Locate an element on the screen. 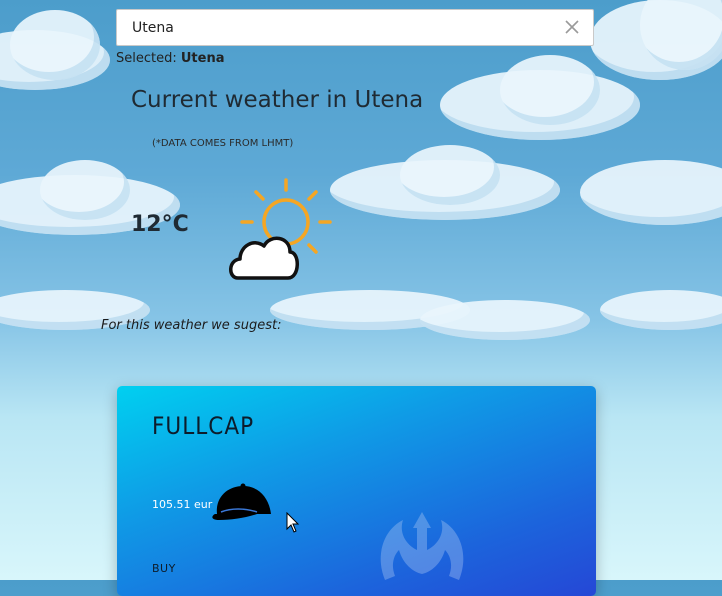 The width and height of the screenshot is (722, 596). data-source-note: (*DATA COMES FROM LHMT) is located at coordinates (223, 143).